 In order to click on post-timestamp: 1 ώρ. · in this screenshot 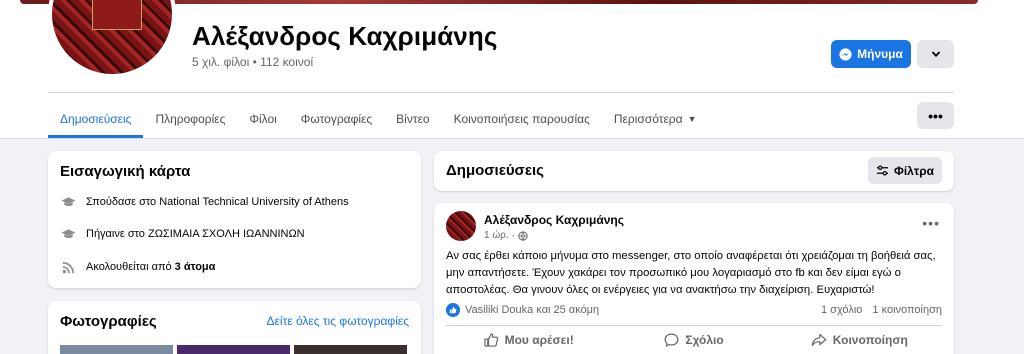, I will do `click(506, 235)`.